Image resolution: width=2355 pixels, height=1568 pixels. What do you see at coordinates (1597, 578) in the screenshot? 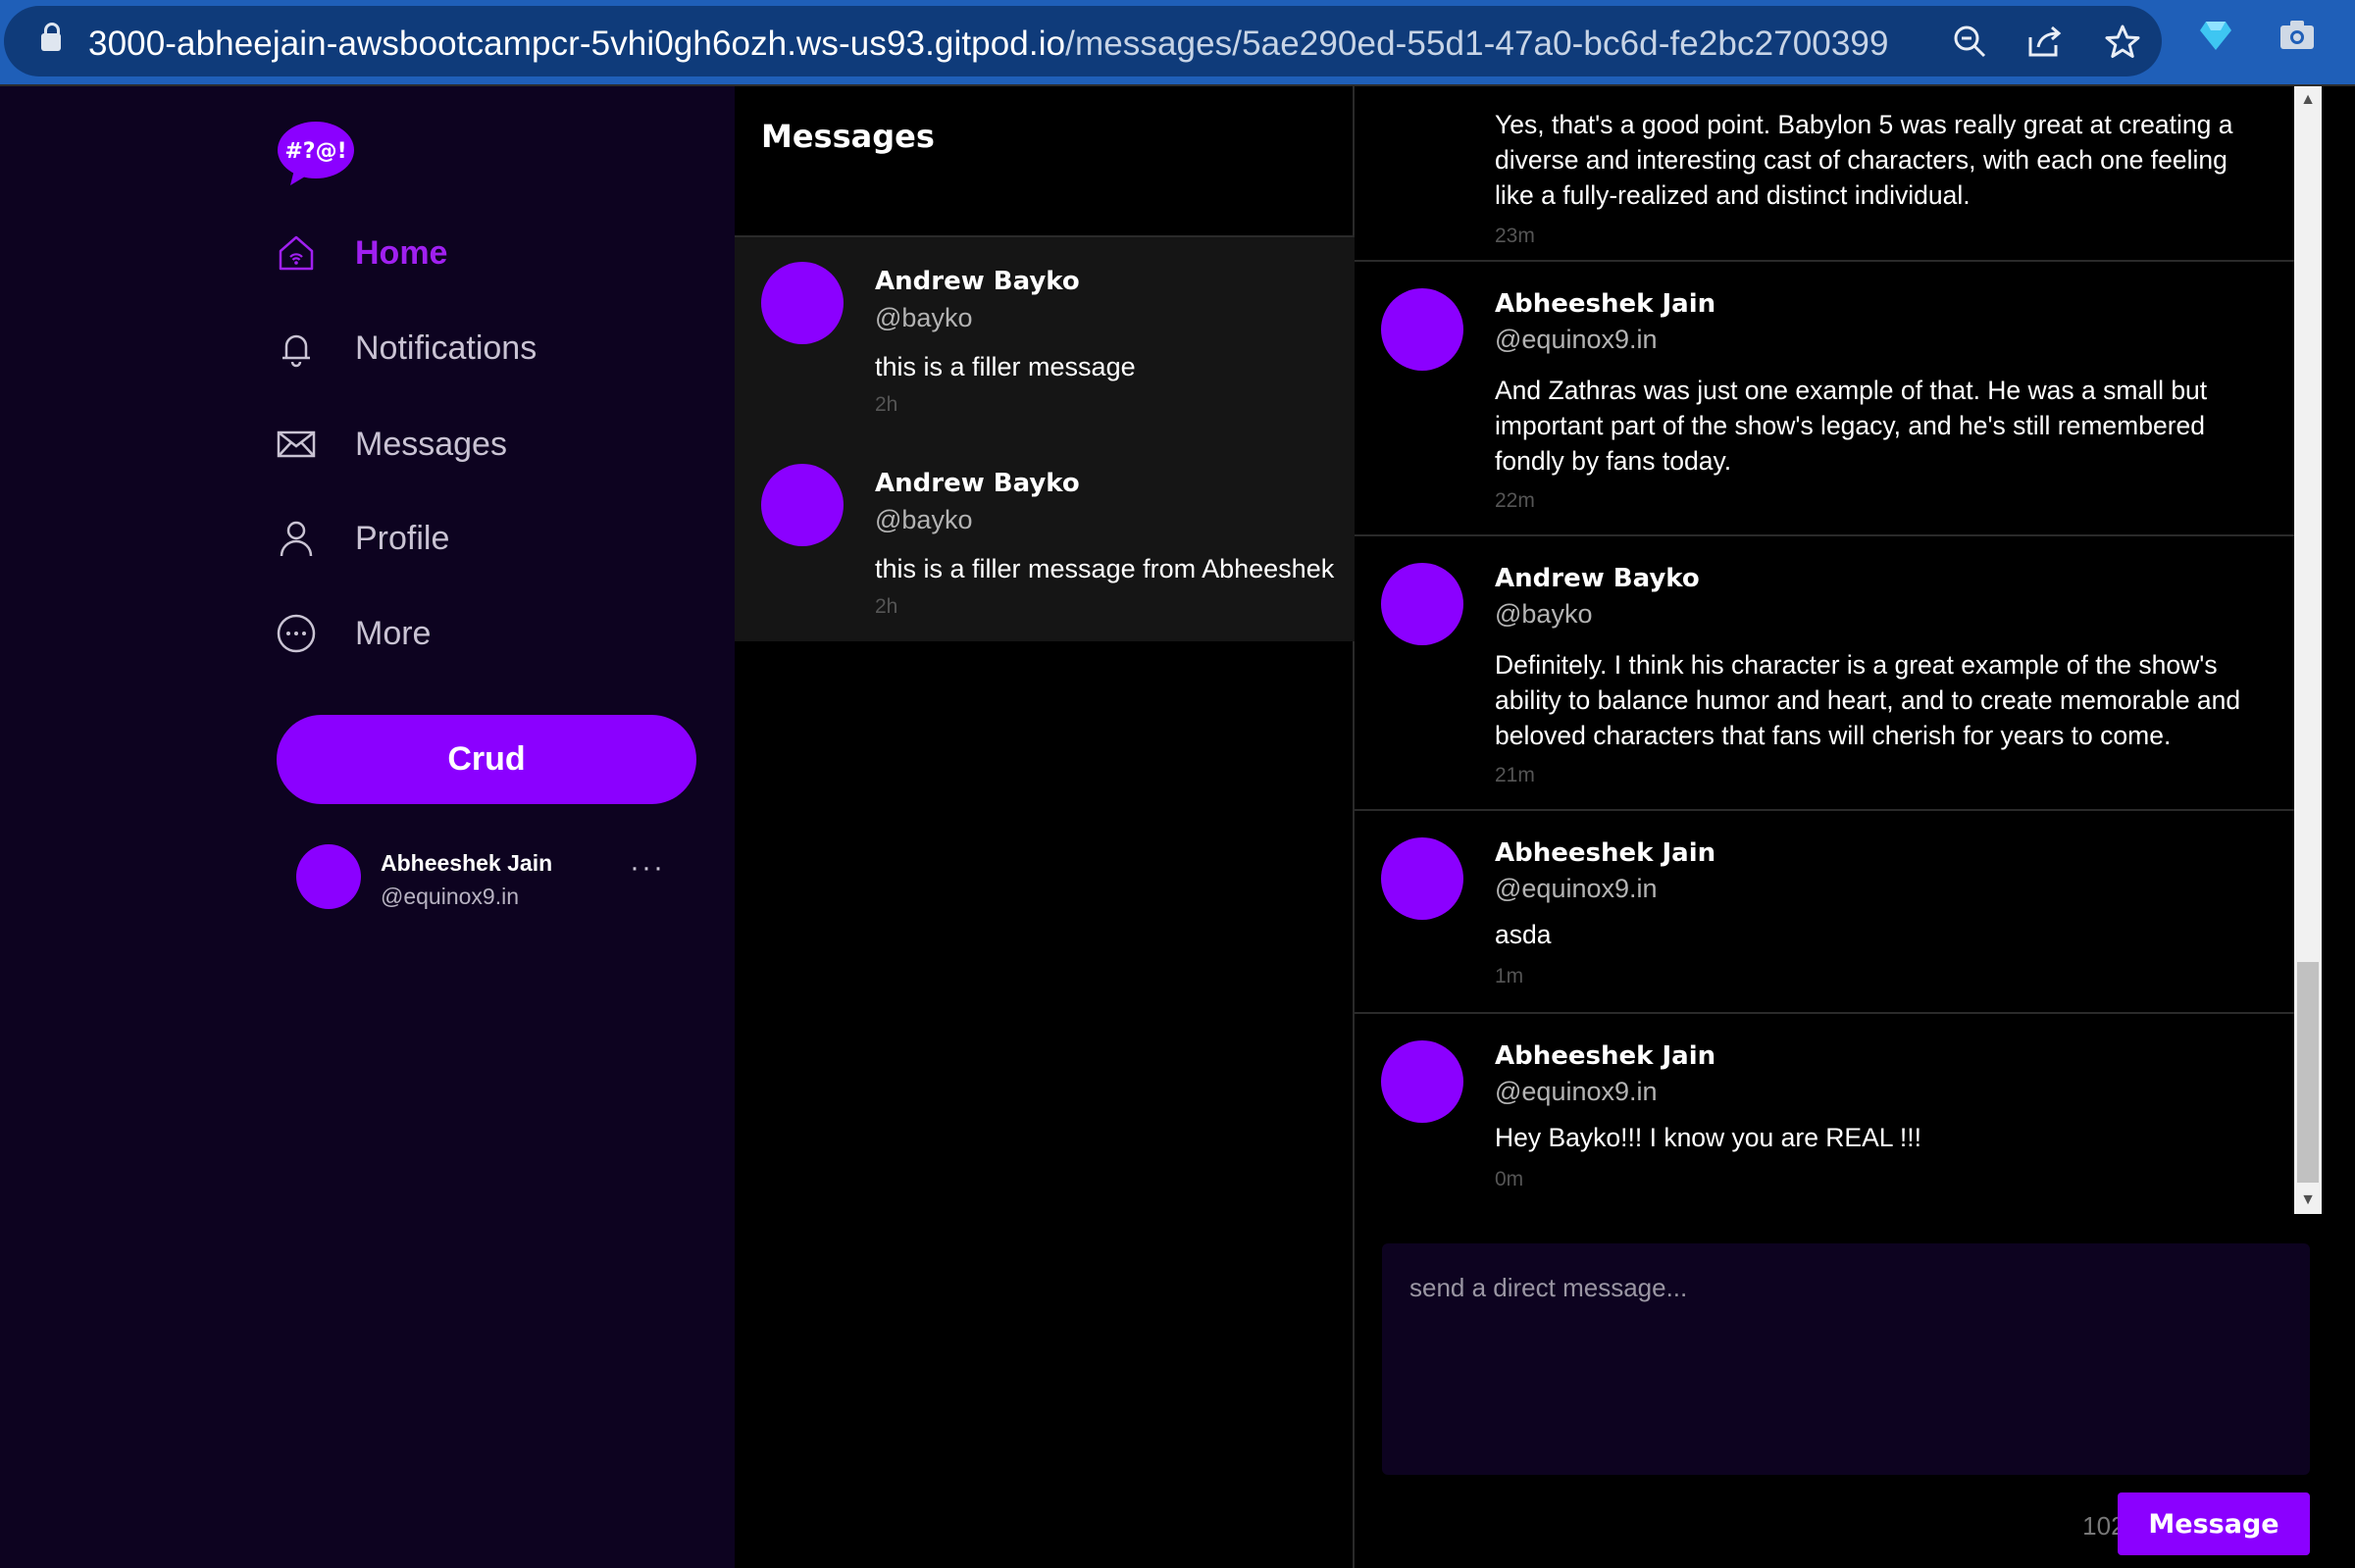
I see `message-author: Andrew Bayko` at bounding box center [1597, 578].